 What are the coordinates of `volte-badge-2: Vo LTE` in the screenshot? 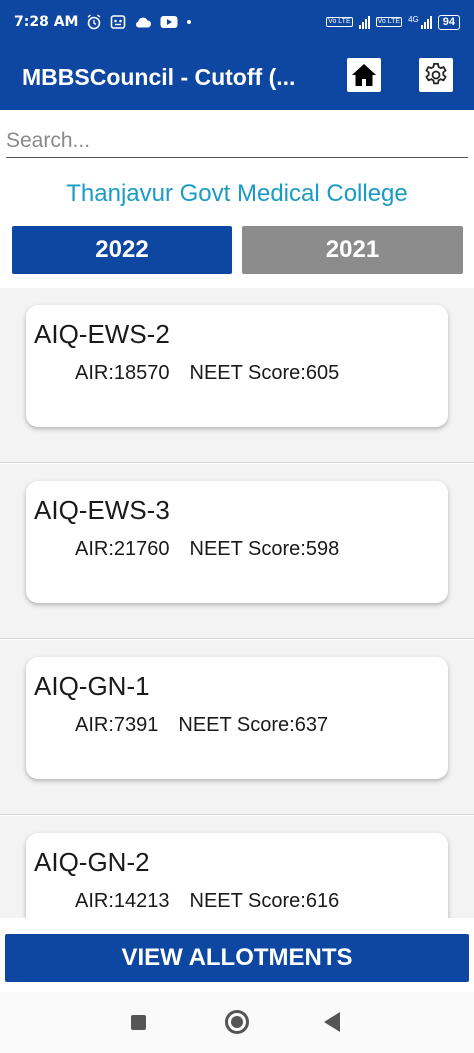 It's located at (389, 22).